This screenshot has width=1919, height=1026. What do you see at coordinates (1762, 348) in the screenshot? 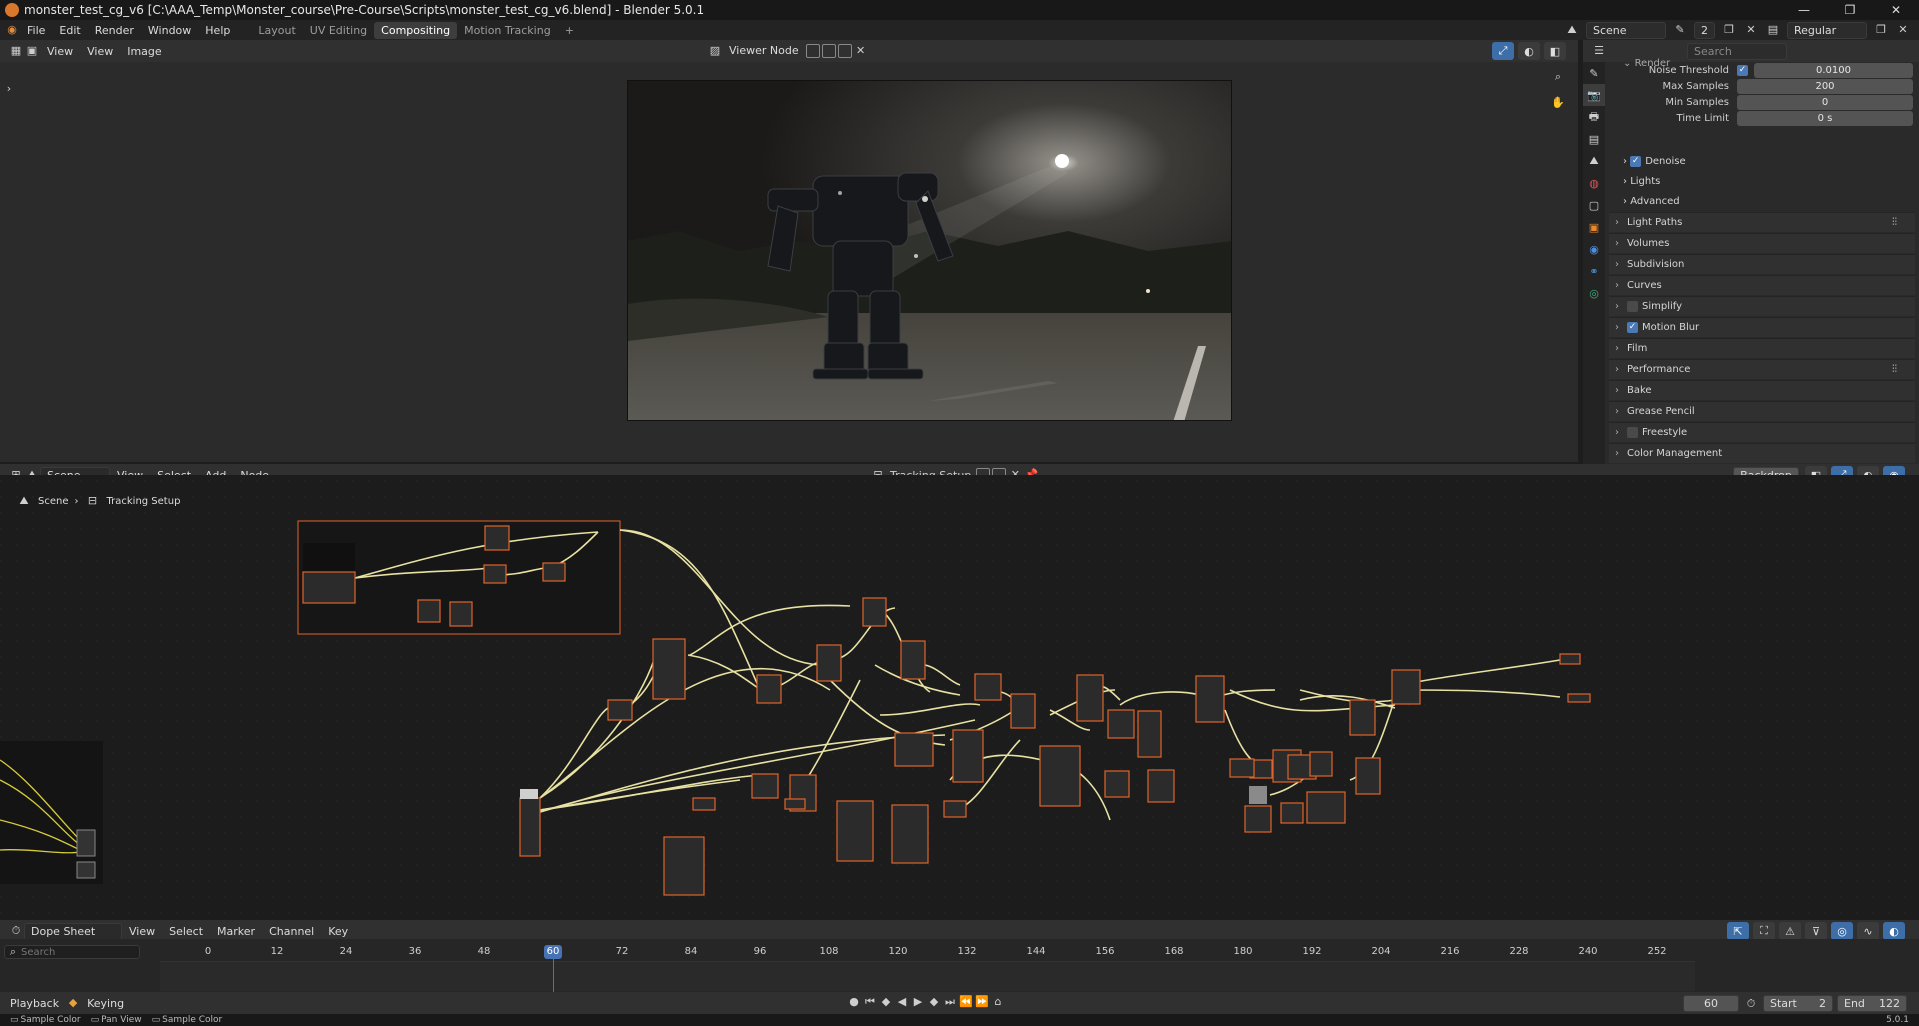
I see `panel-film: › Film` at bounding box center [1762, 348].